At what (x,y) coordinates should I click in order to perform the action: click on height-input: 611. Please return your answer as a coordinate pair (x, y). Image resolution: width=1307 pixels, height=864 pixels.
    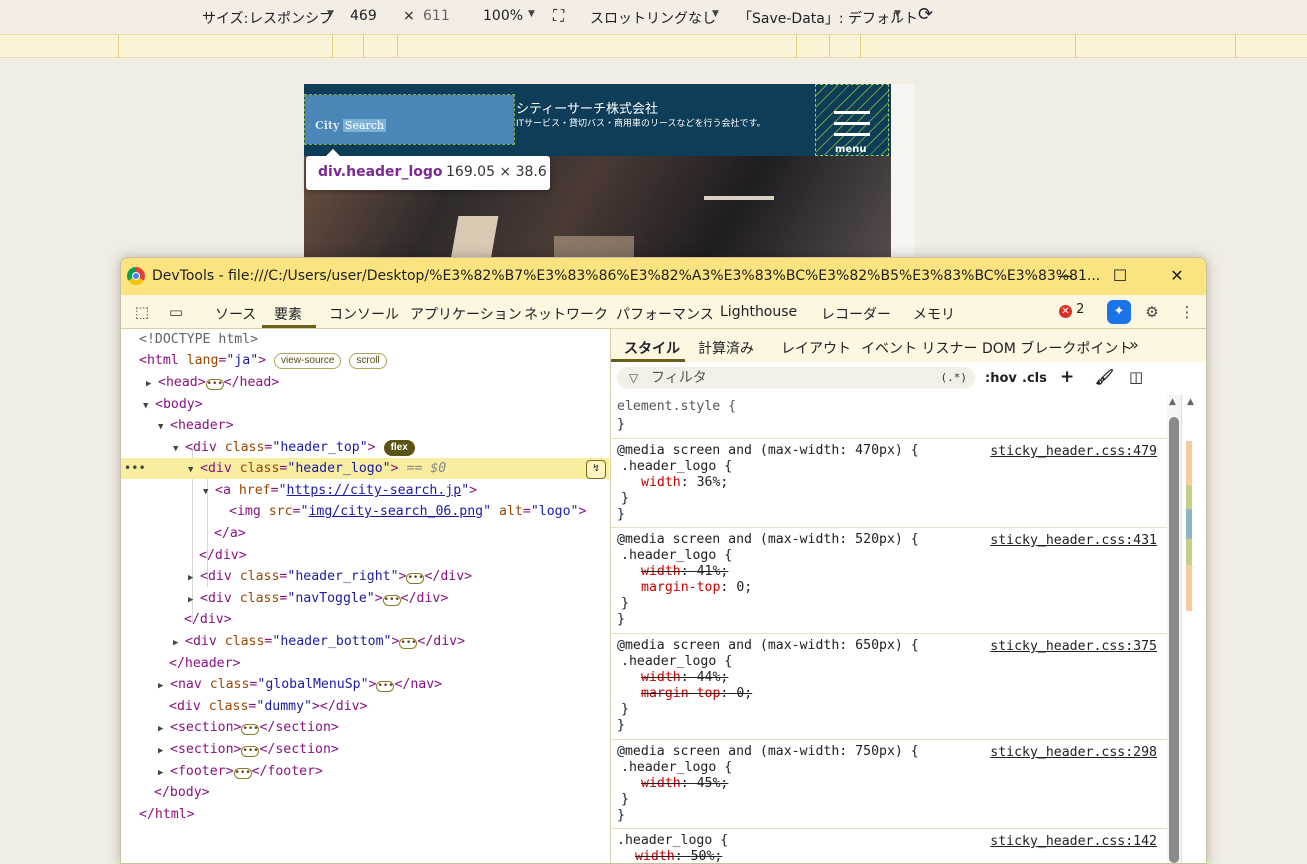
    Looking at the image, I should click on (436, 16).